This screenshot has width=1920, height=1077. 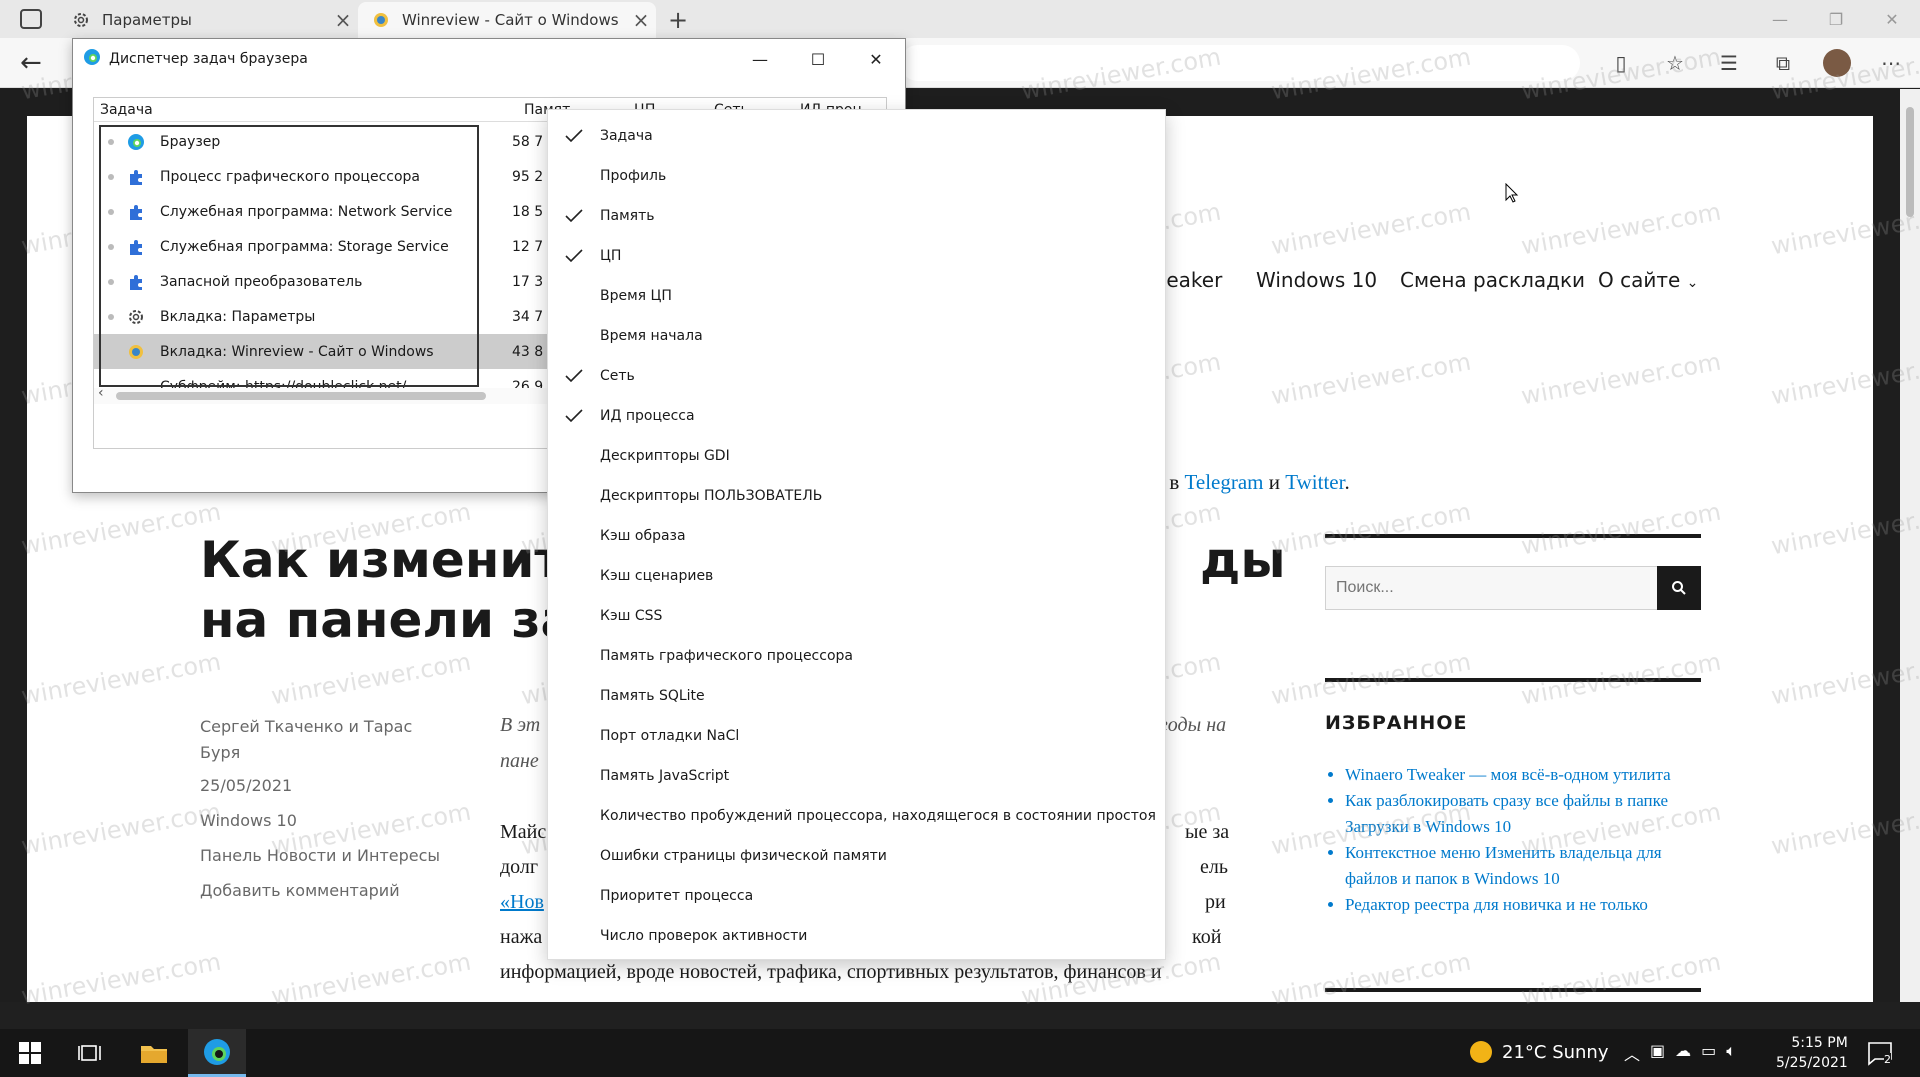 I want to click on intro-text: годы на, so click(x=1193, y=725).